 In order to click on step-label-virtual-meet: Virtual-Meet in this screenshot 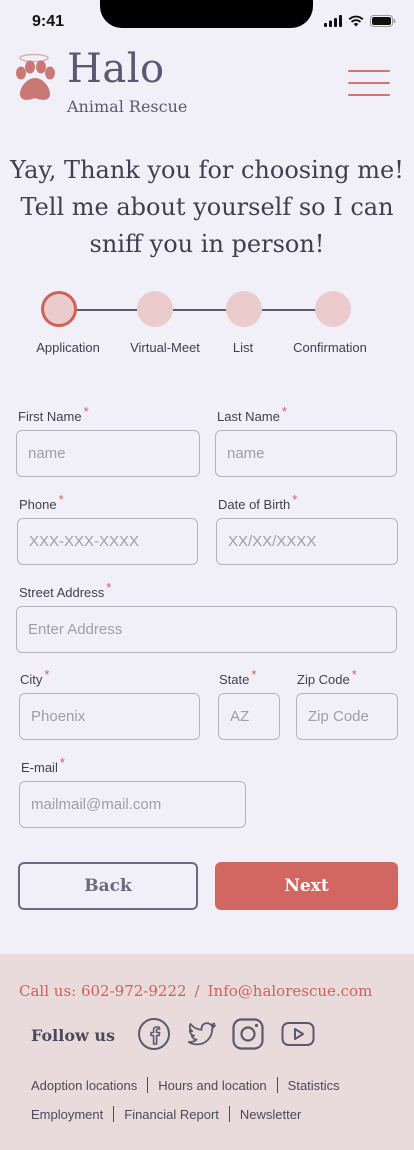, I will do `click(165, 347)`.